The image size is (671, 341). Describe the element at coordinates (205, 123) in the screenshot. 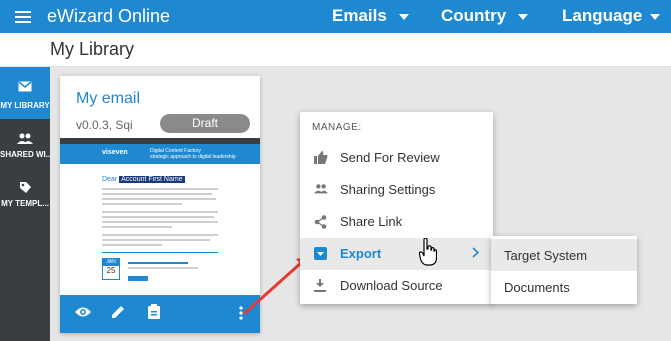

I see `status-badge: Draft` at that location.